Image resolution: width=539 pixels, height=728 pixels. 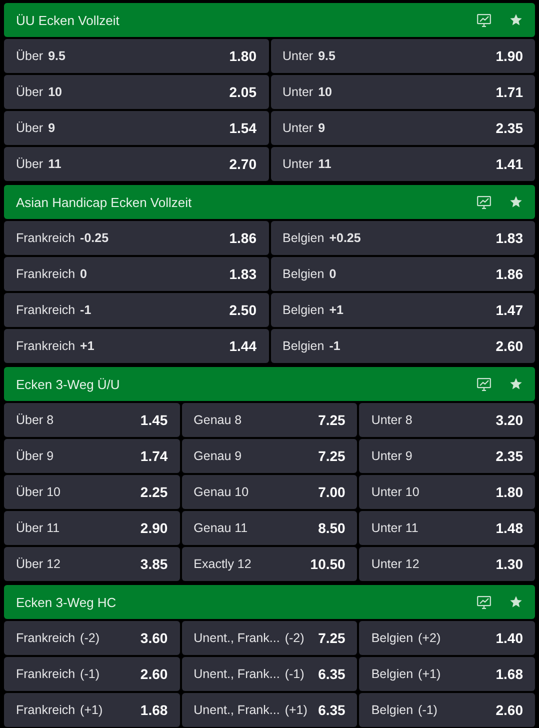 I want to click on market-header: Ecken 3-Weg Ü/U, so click(x=269, y=384).